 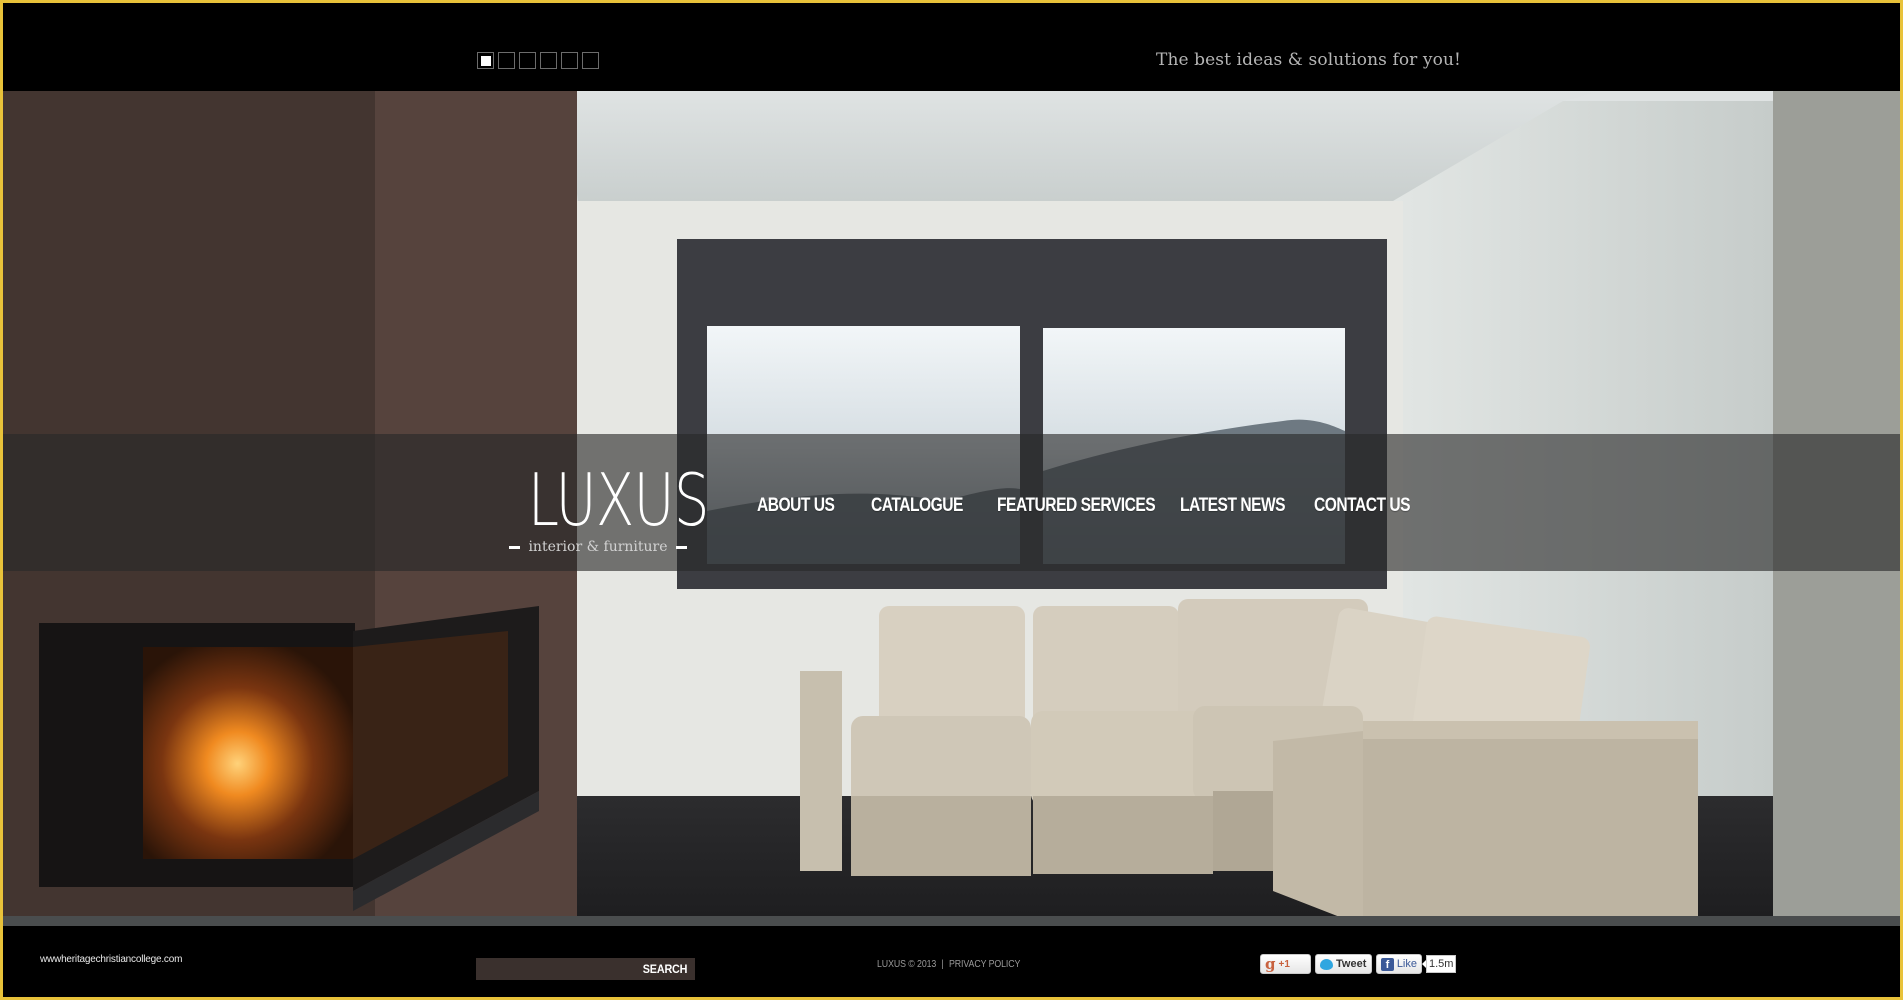 I want to click on facebook-like-button: f Like, so click(x=1399, y=964).